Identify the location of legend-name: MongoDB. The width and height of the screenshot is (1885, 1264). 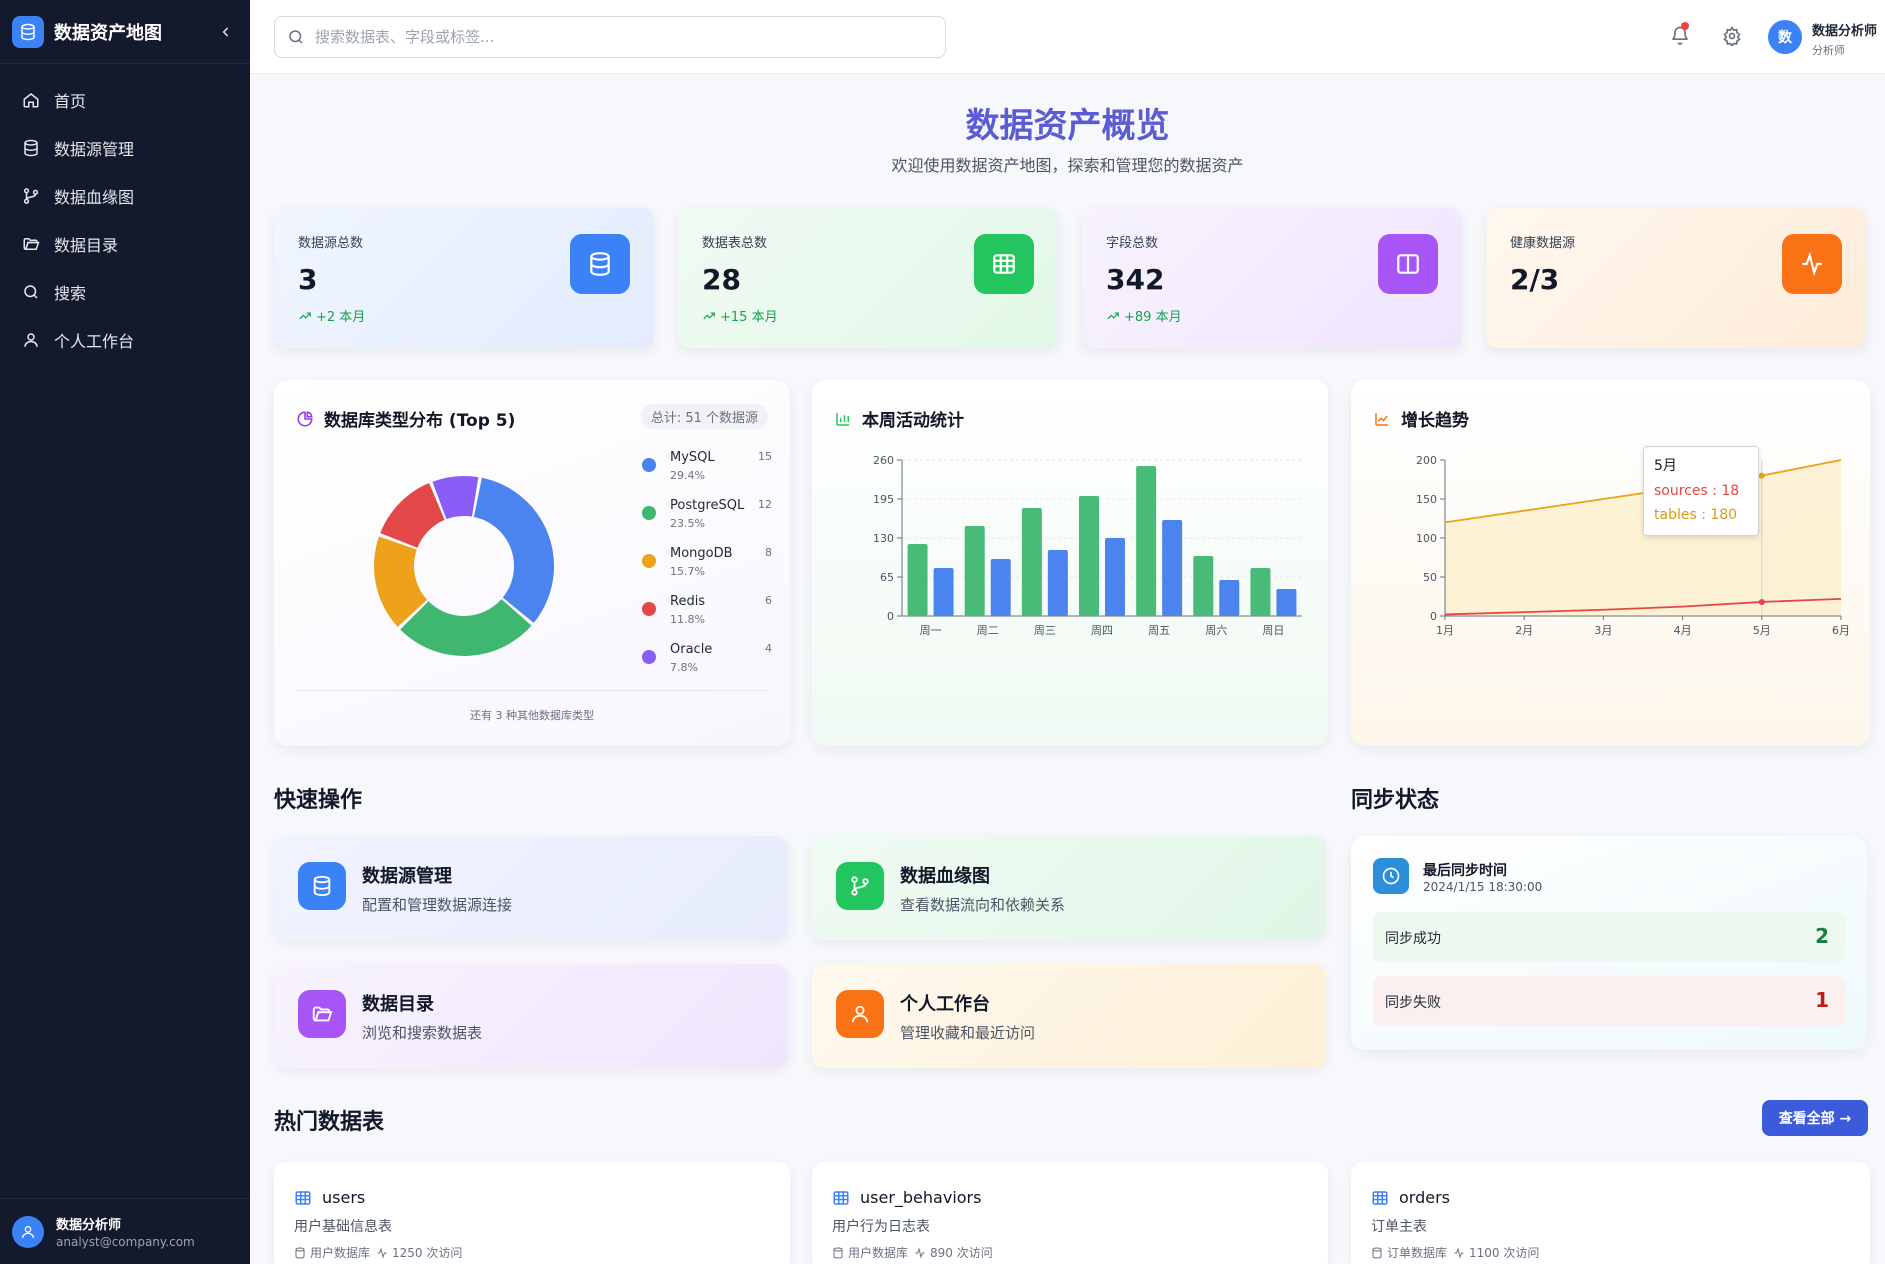
(701, 553).